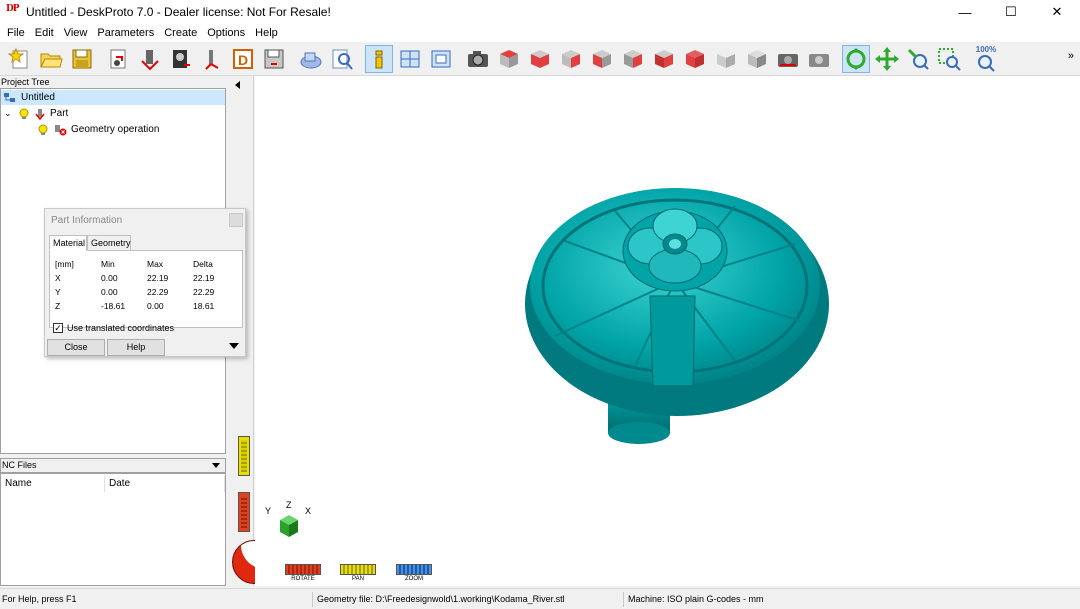 The height and width of the screenshot is (609, 1080). Describe the element at coordinates (965, 12) in the screenshot. I see `minimize-button: —` at that location.